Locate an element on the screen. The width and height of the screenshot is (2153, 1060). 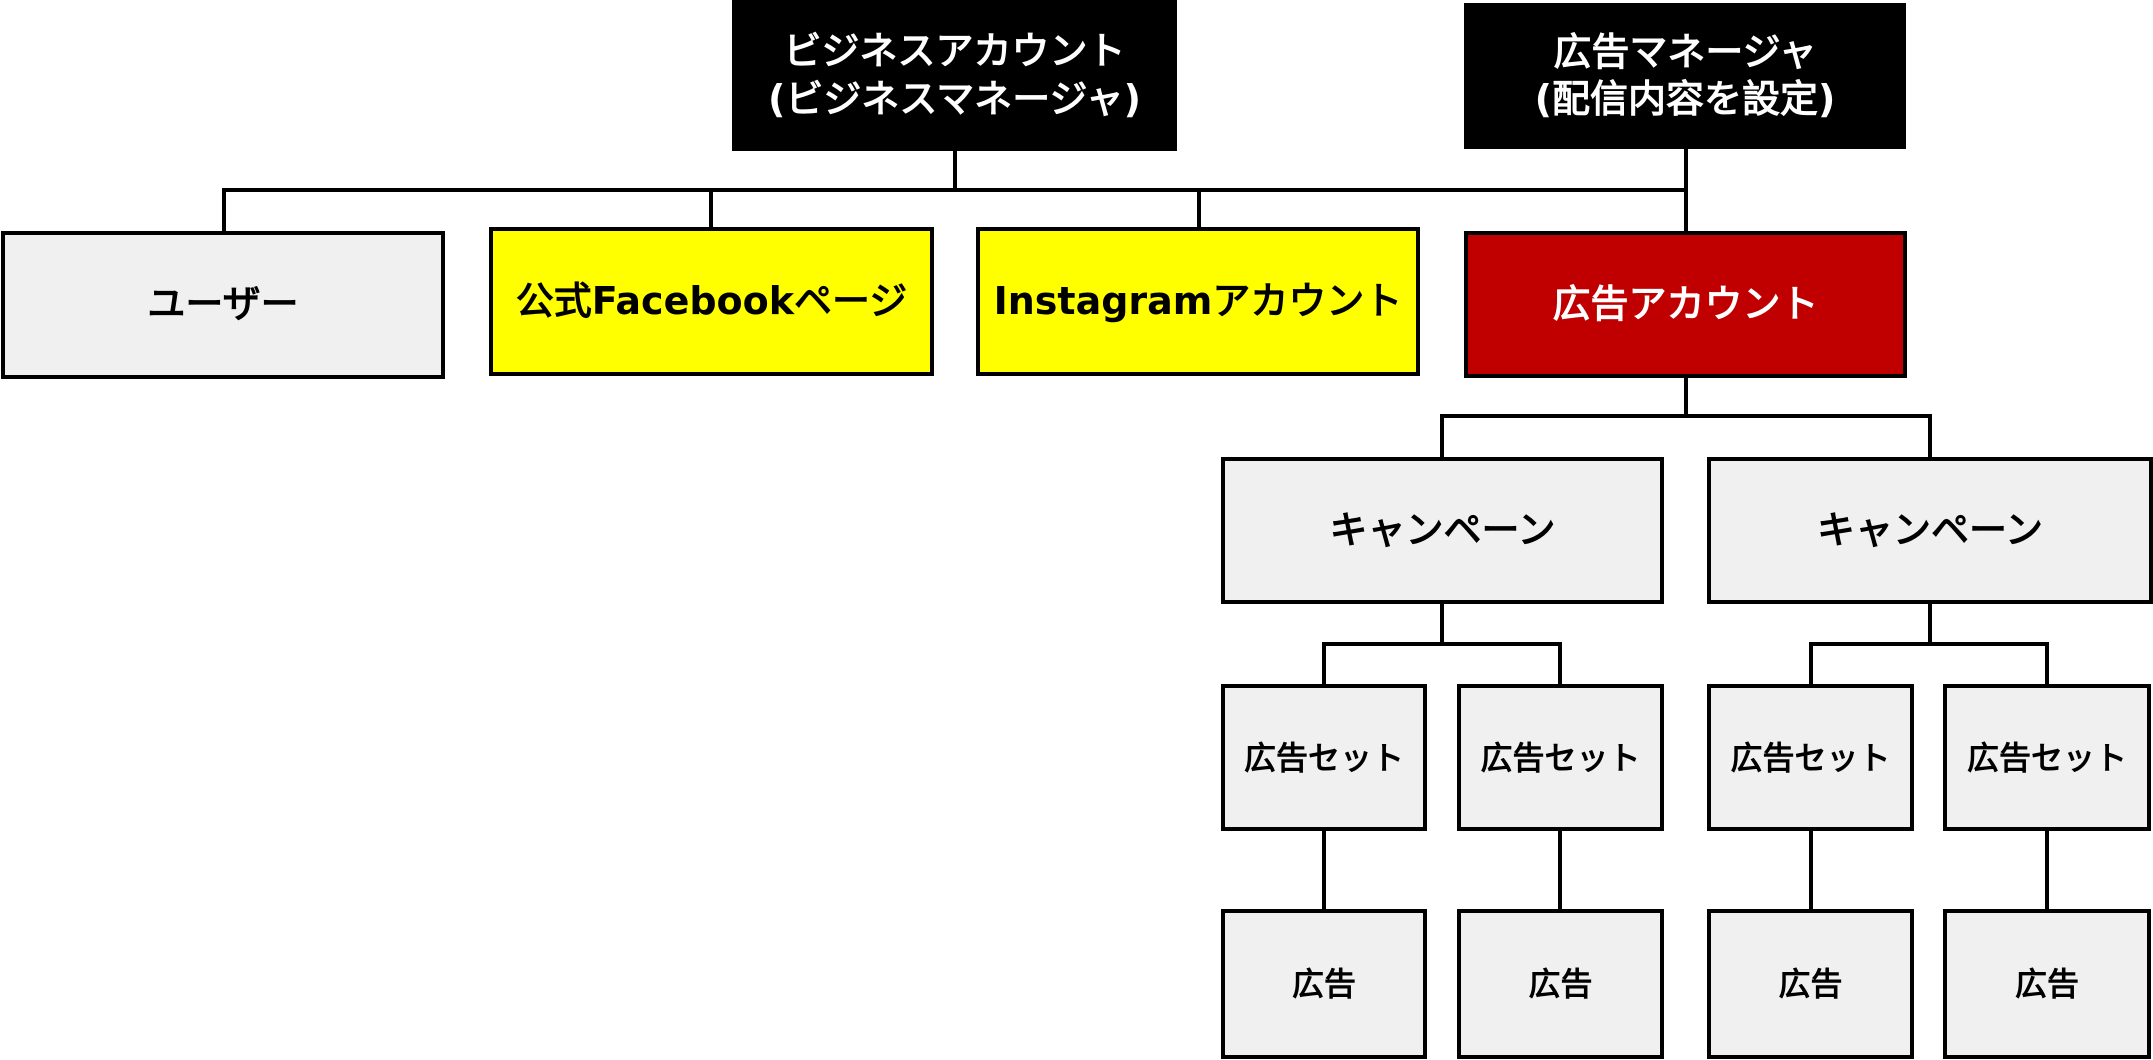
business-account-title: ビジネスアカウント is located at coordinates (954, 51).